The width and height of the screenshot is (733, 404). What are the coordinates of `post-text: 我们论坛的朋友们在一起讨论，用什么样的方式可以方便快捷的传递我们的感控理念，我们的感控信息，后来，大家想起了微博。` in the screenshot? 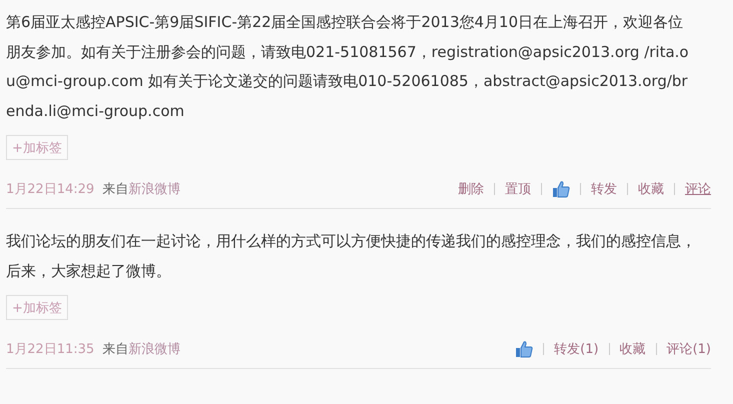 It's located at (351, 256).